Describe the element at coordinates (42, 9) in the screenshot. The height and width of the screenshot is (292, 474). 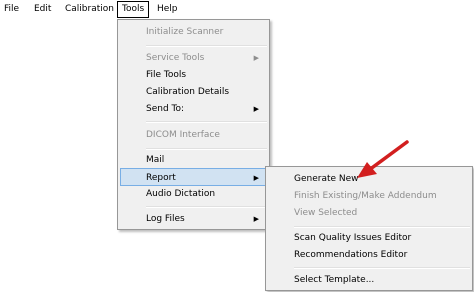
I see `menu-edit: Edit` at that location.